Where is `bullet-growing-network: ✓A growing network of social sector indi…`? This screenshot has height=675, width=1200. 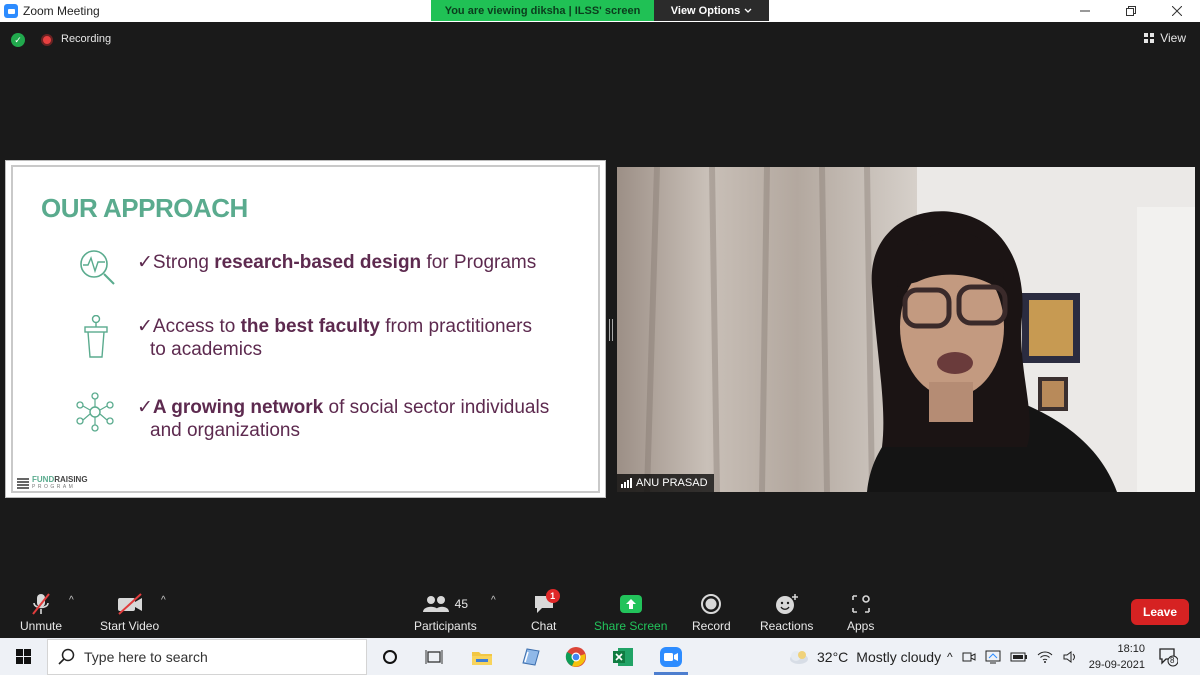 bullet-growing-network: ✓A growing network of social sector indi… is located at coordinates (343, 419).